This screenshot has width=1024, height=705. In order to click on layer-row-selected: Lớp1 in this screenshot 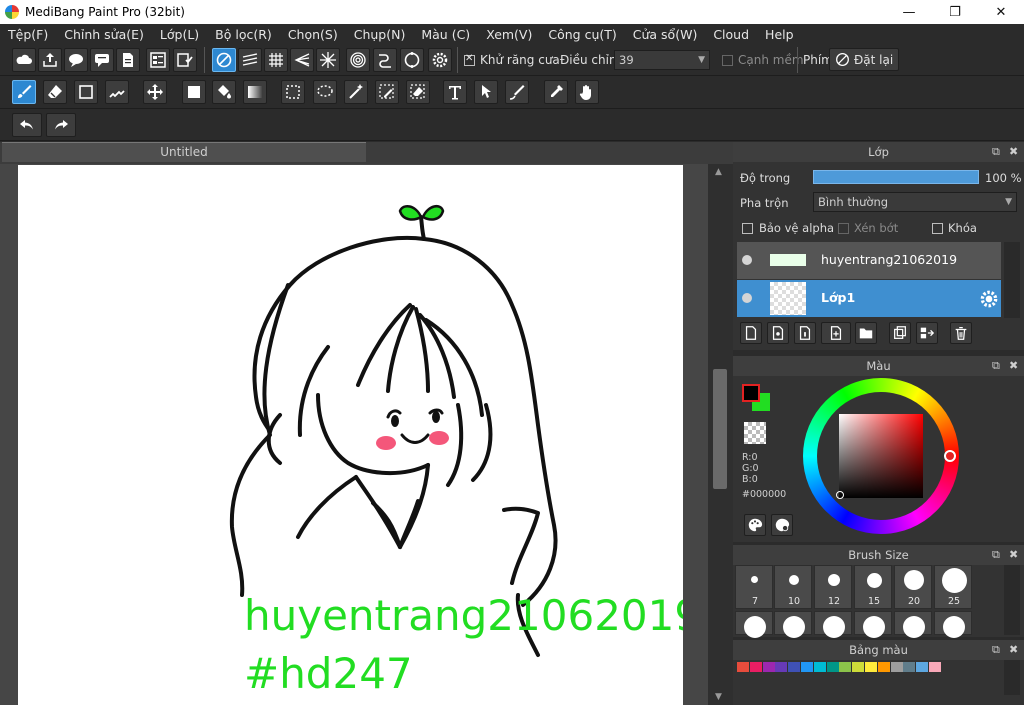, I will do `click(869, 298)`.